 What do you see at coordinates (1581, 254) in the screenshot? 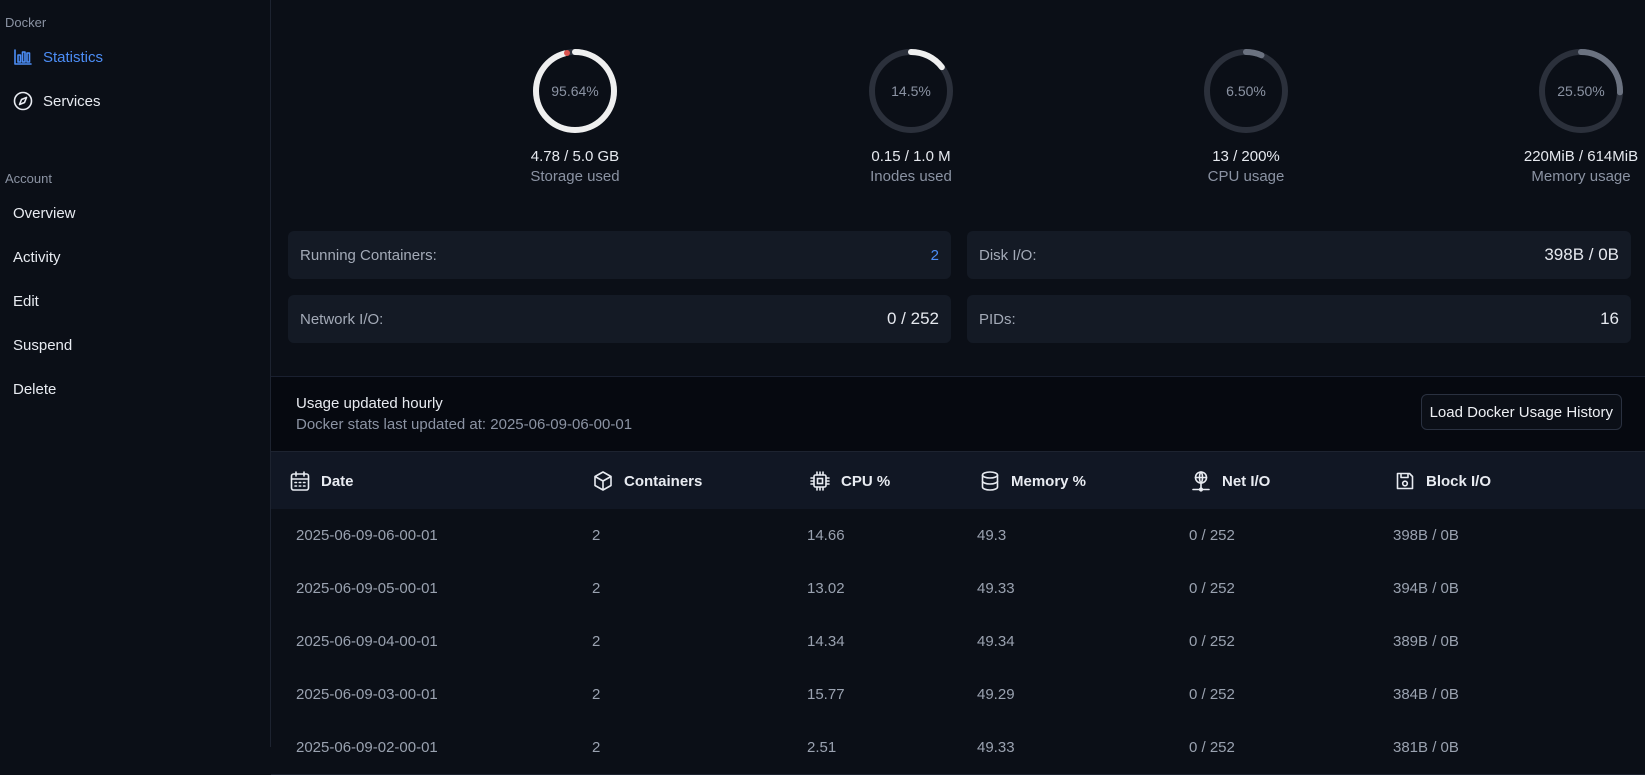
I see `stat-value: 398B / 0B` at bounding box center [1581, 254].